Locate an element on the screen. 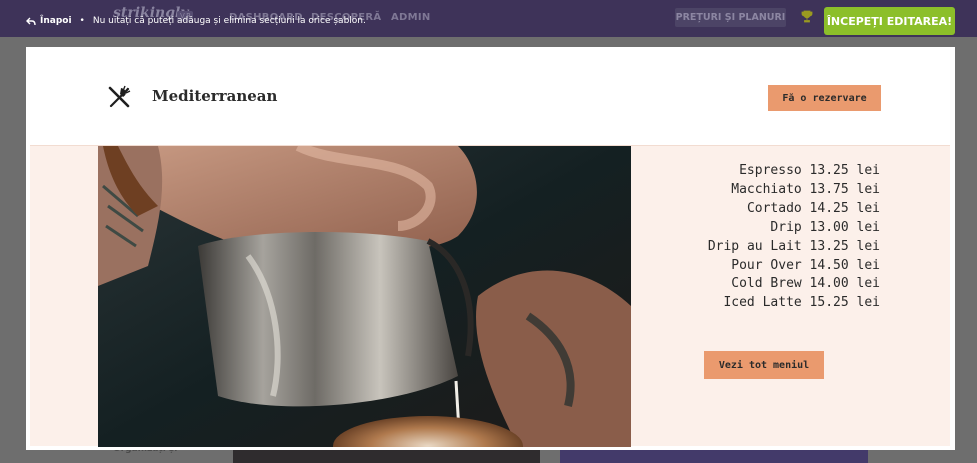  menu-item: Cortado 14.25 lei is located at coordinates (813, 208).